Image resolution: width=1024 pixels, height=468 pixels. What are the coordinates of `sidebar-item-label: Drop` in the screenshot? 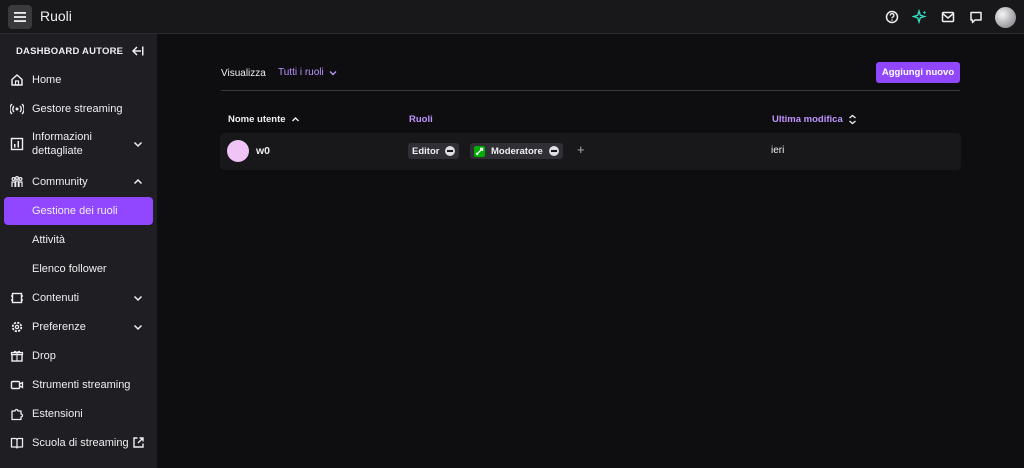 It's located at (44, 356).